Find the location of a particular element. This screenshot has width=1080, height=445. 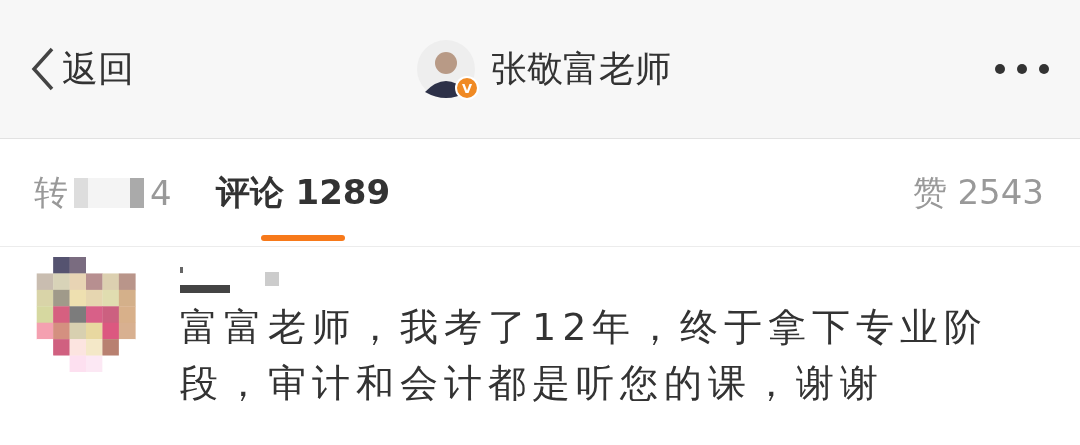

back-button: 返回 is located at coordinates (82, 69).